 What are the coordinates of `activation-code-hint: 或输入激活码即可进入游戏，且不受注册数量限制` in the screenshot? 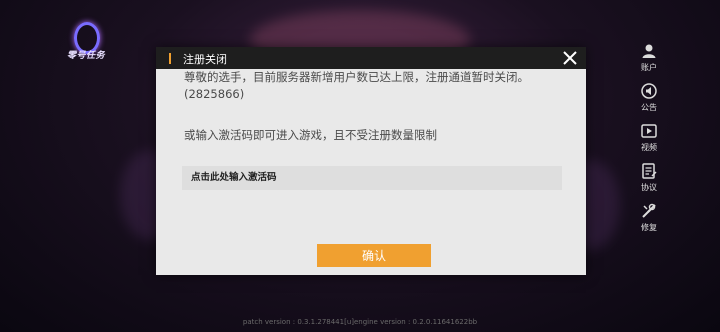 It's located at (310, 135).